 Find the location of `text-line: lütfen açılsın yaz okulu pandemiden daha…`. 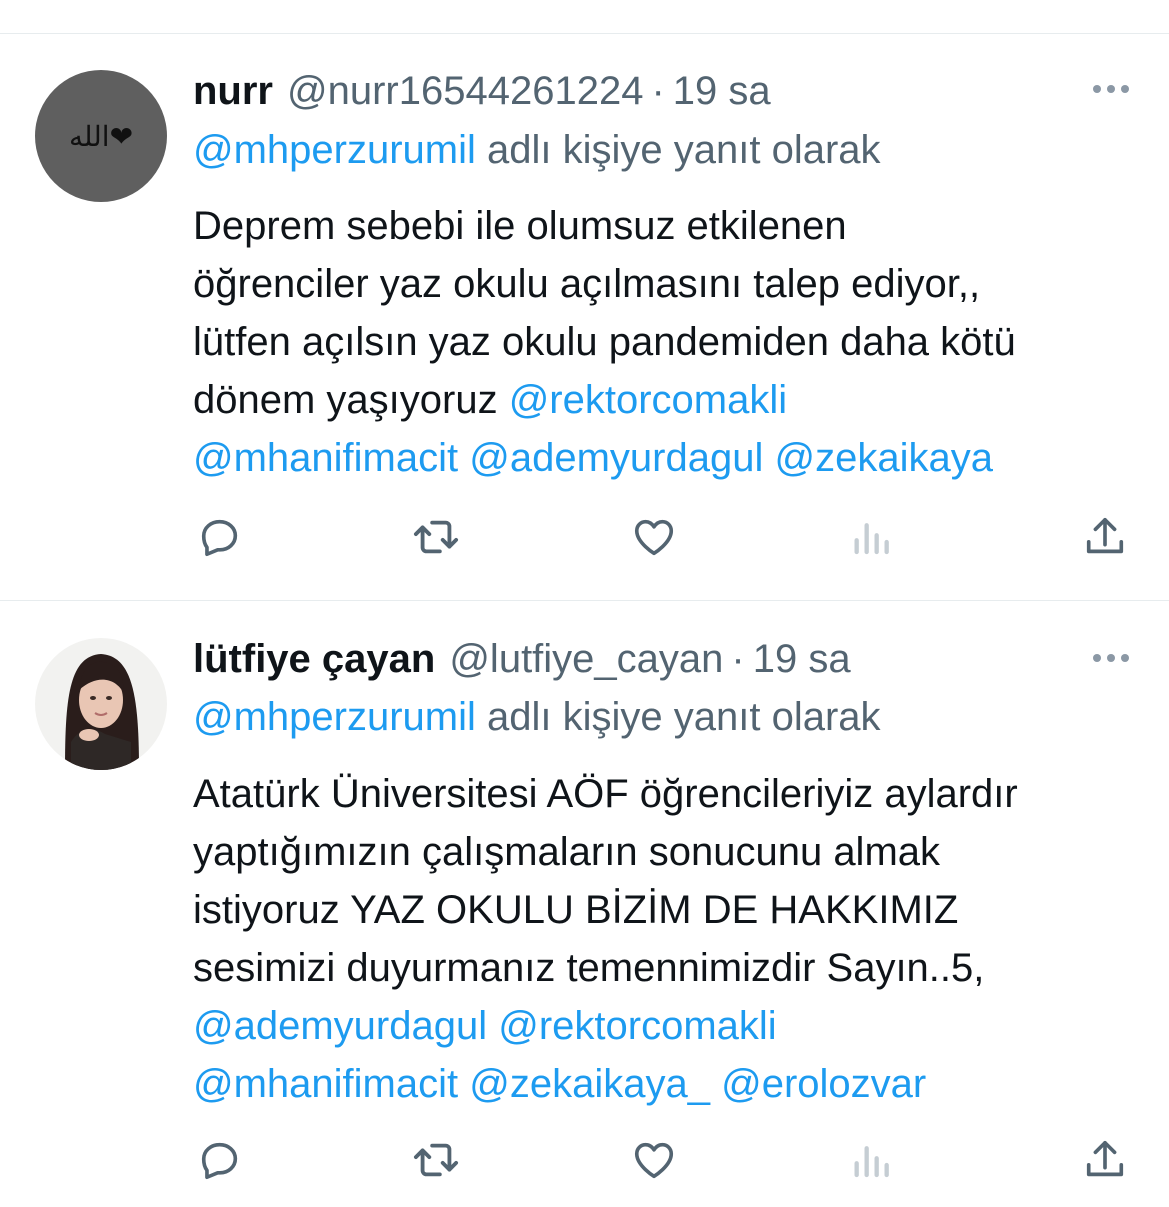

text-line: lütfen açılsın yaz okulu pandemiden daha… is located at coordinates (604, 342).